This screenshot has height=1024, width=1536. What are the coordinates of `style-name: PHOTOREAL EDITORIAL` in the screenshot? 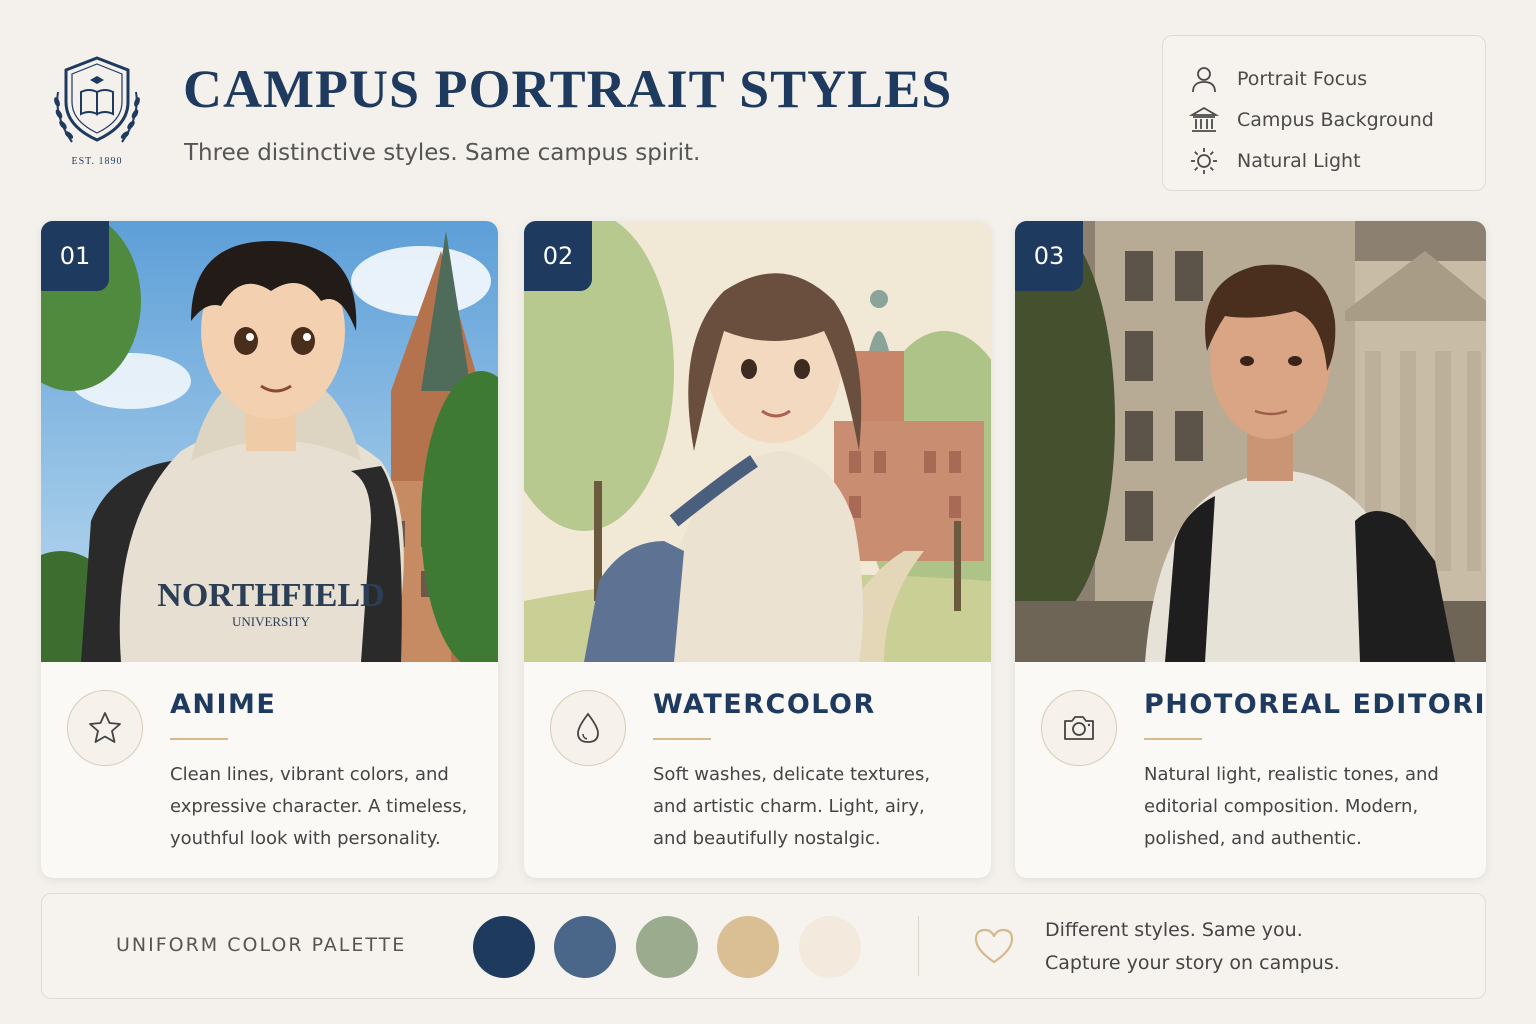 It's located at (1315, 704).